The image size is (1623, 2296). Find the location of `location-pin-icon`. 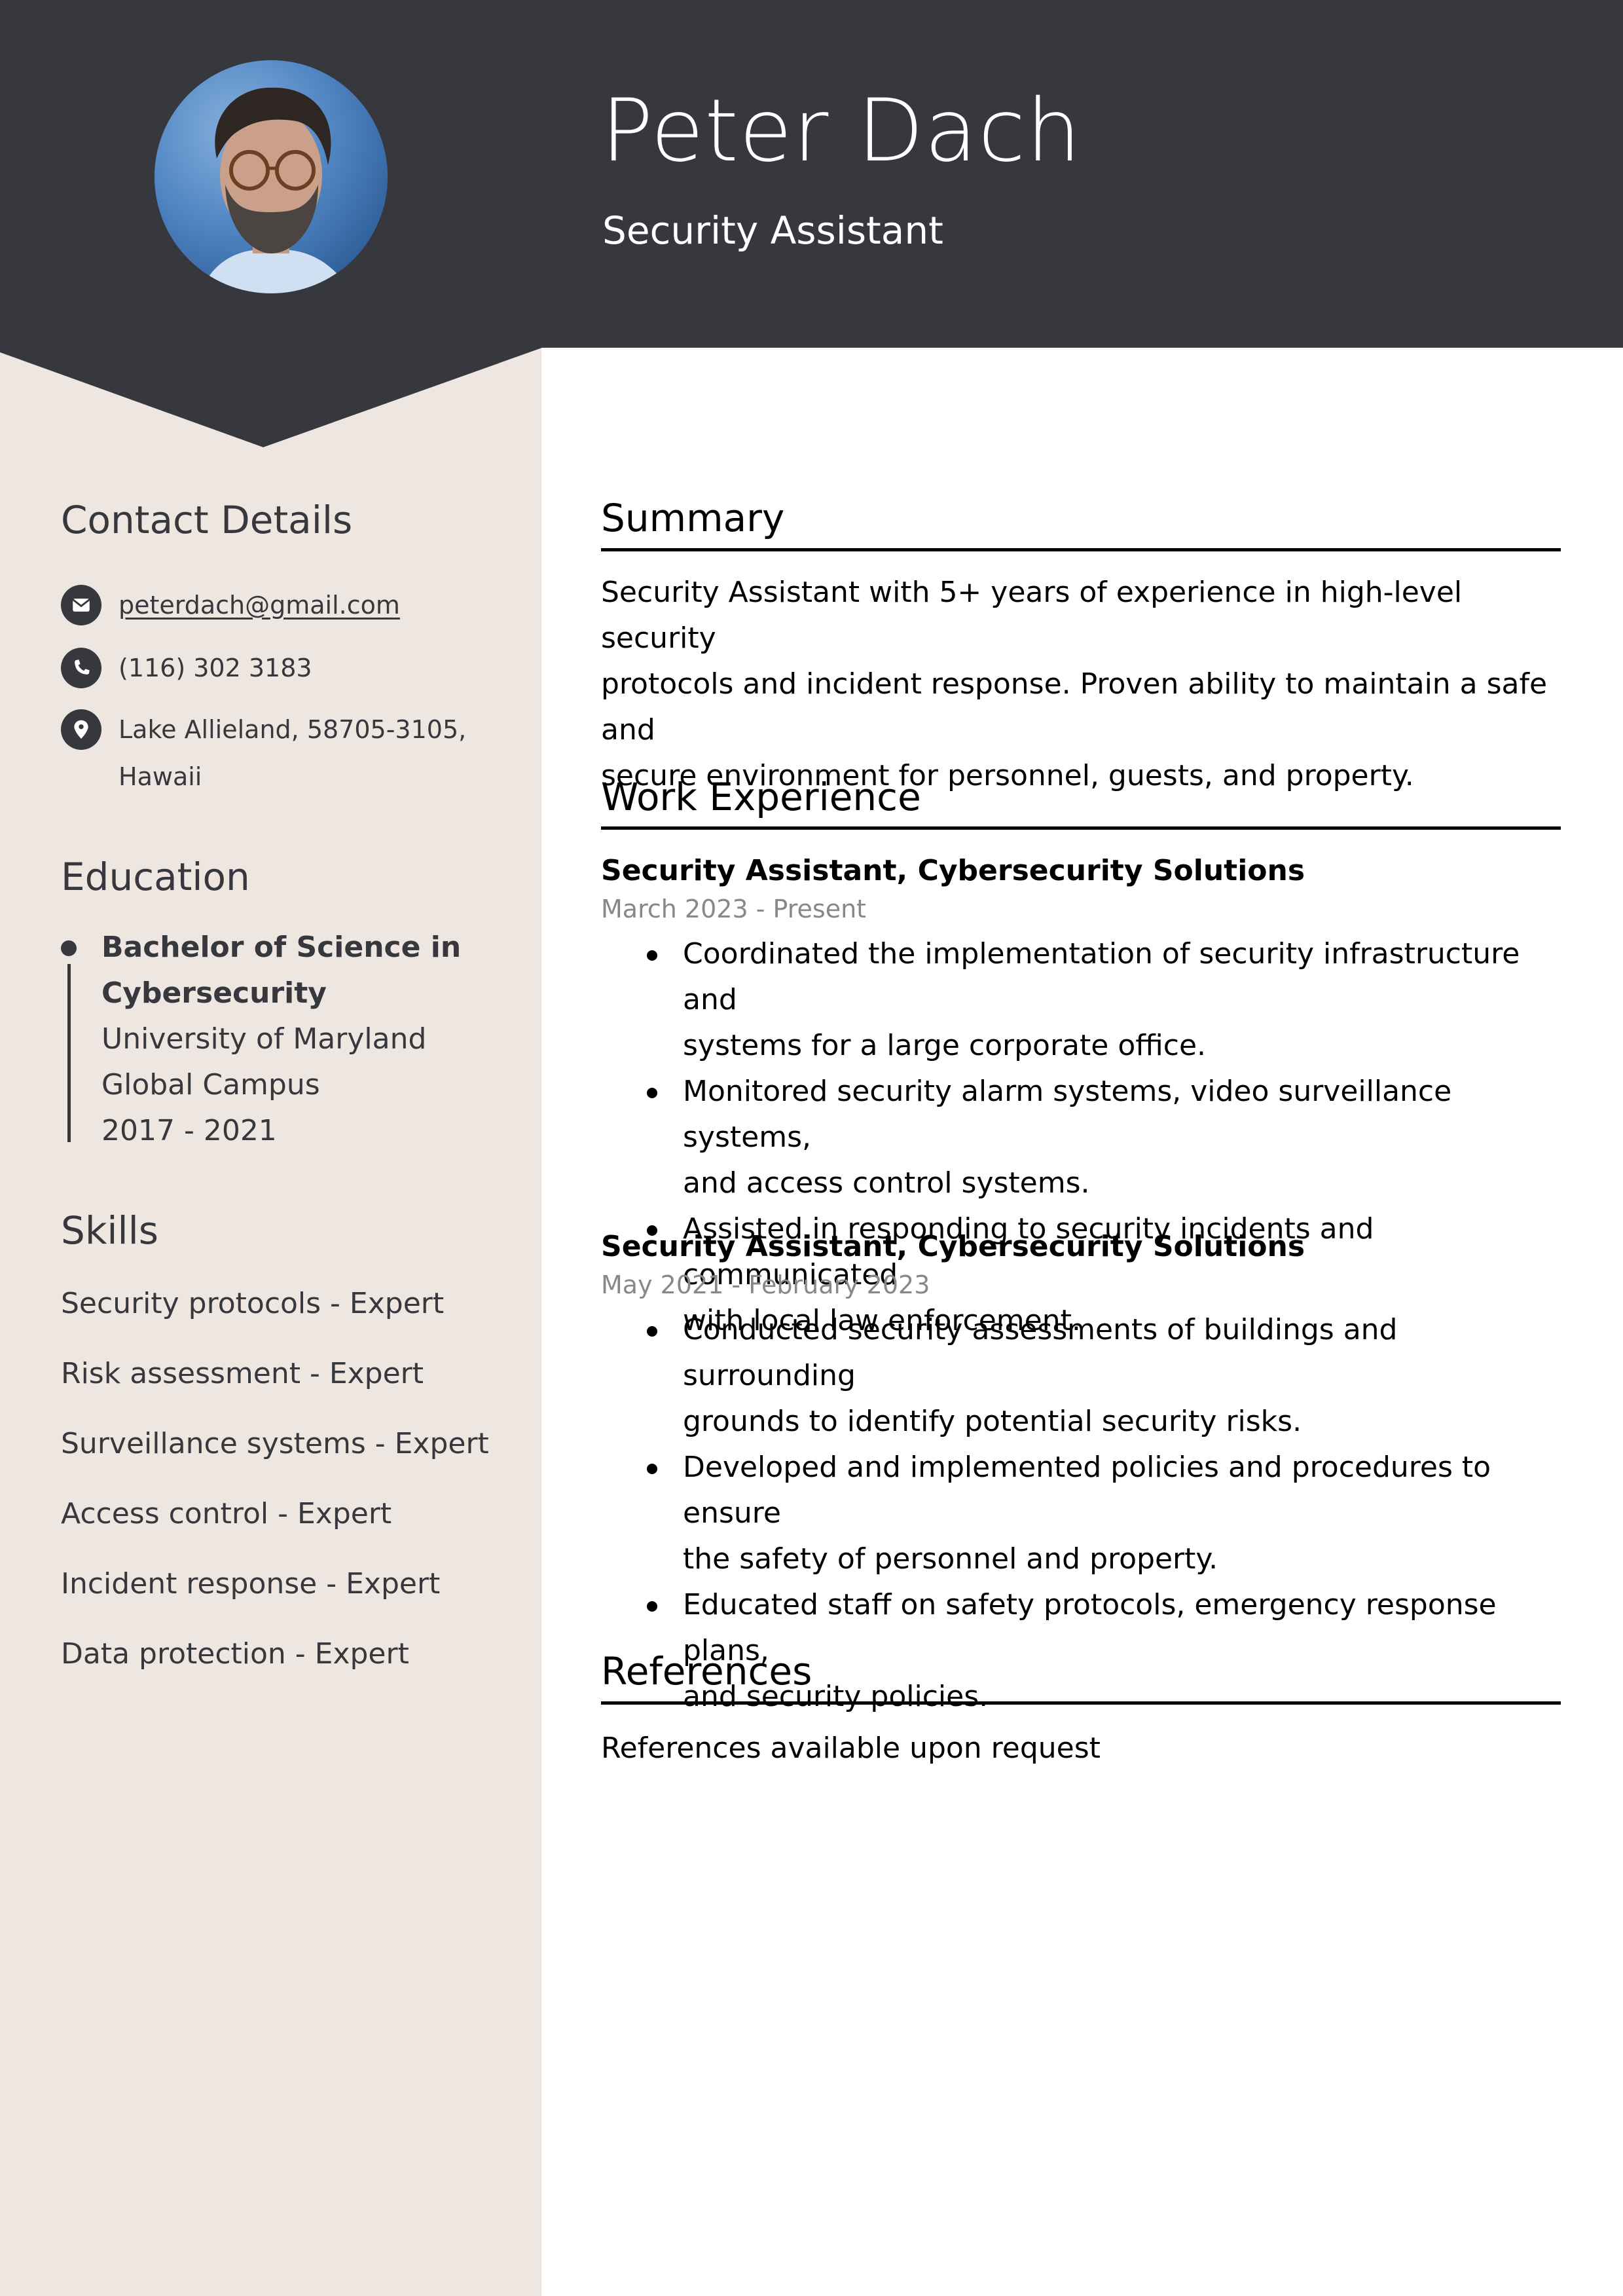

location-pin-icon is located at coordinates (81, 729).